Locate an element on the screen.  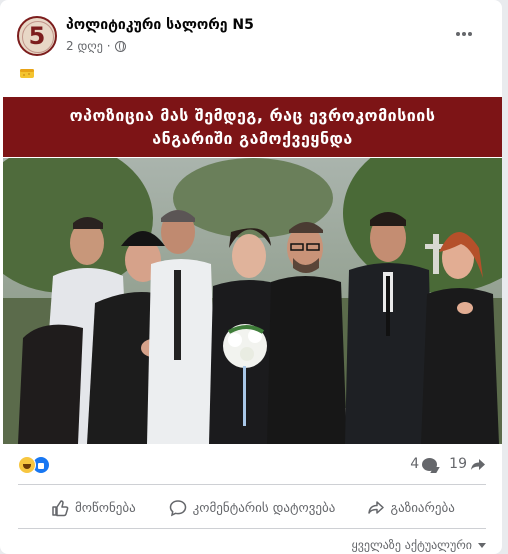
post-time: 2 დღე is located at coordinates (84, 46).